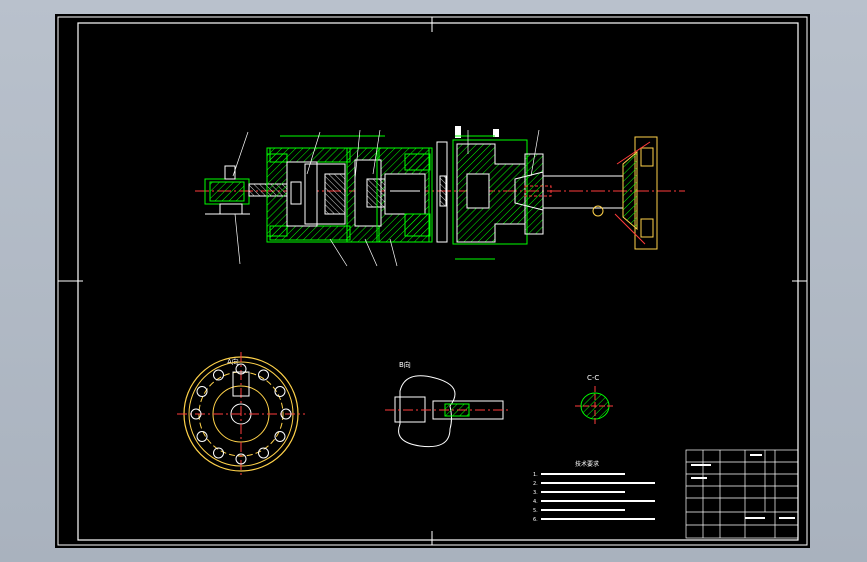  Describe the element at coordinates (498, 185) in the screenshot. I see `chuck-body` at that location.